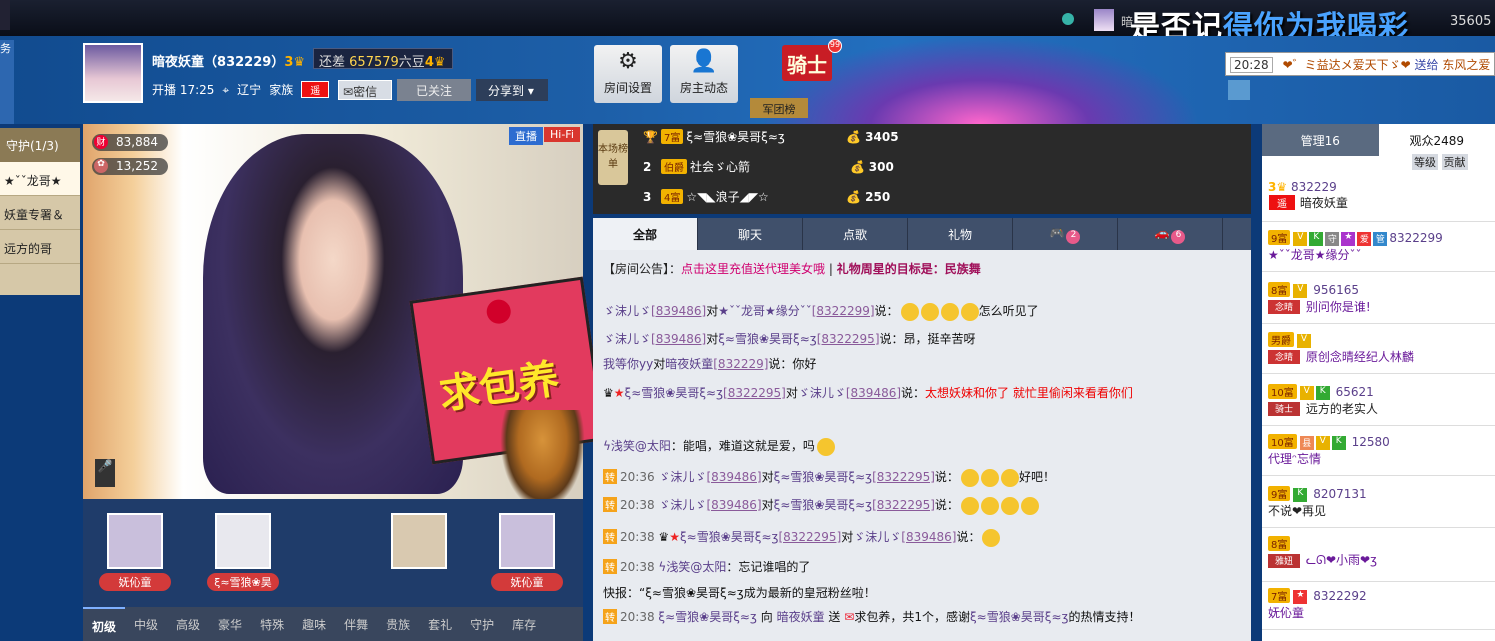 The width and height of the screenshot is (1495, 641). What do you see at coordinates (1378, 352) in the screenshot?
I see `audience-item: 男爵 V 念晴 原创念晴经纪人林麟` at bounding box center [1378, 352].